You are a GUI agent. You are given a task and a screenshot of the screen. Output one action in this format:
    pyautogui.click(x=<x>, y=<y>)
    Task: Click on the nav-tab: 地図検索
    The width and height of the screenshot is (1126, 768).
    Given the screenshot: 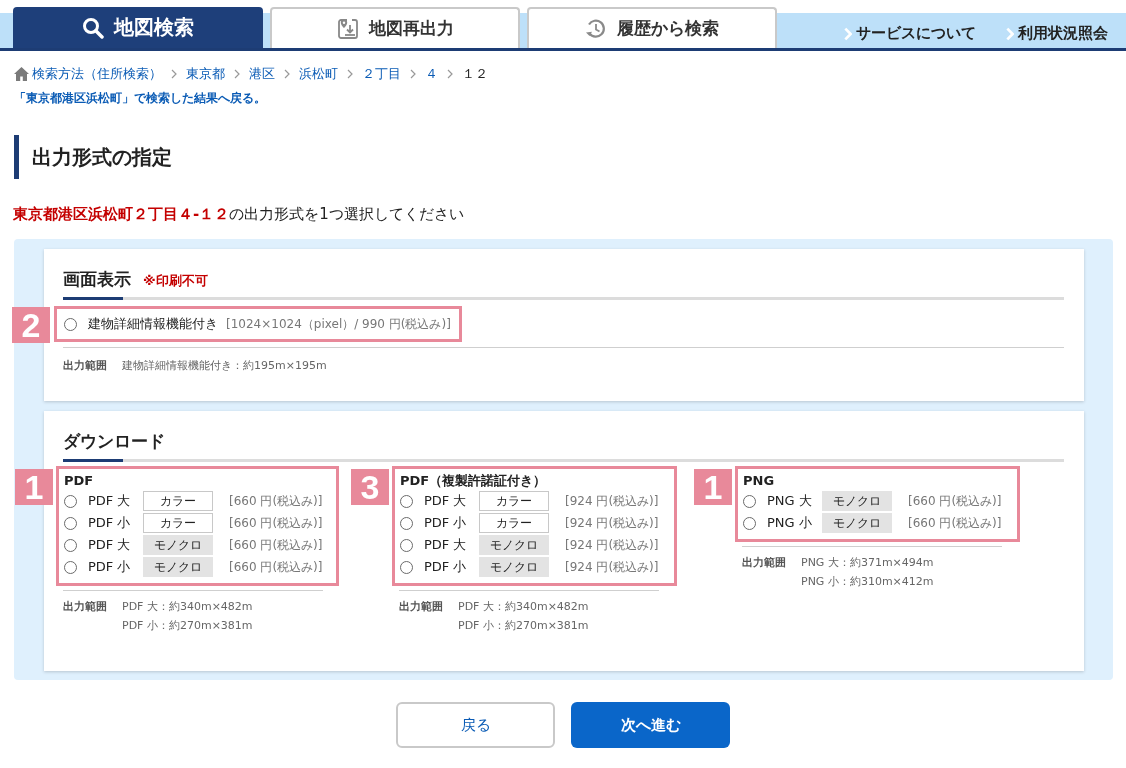 What is the action you would take?
    pyautogui.click(x=138, y=27)
    